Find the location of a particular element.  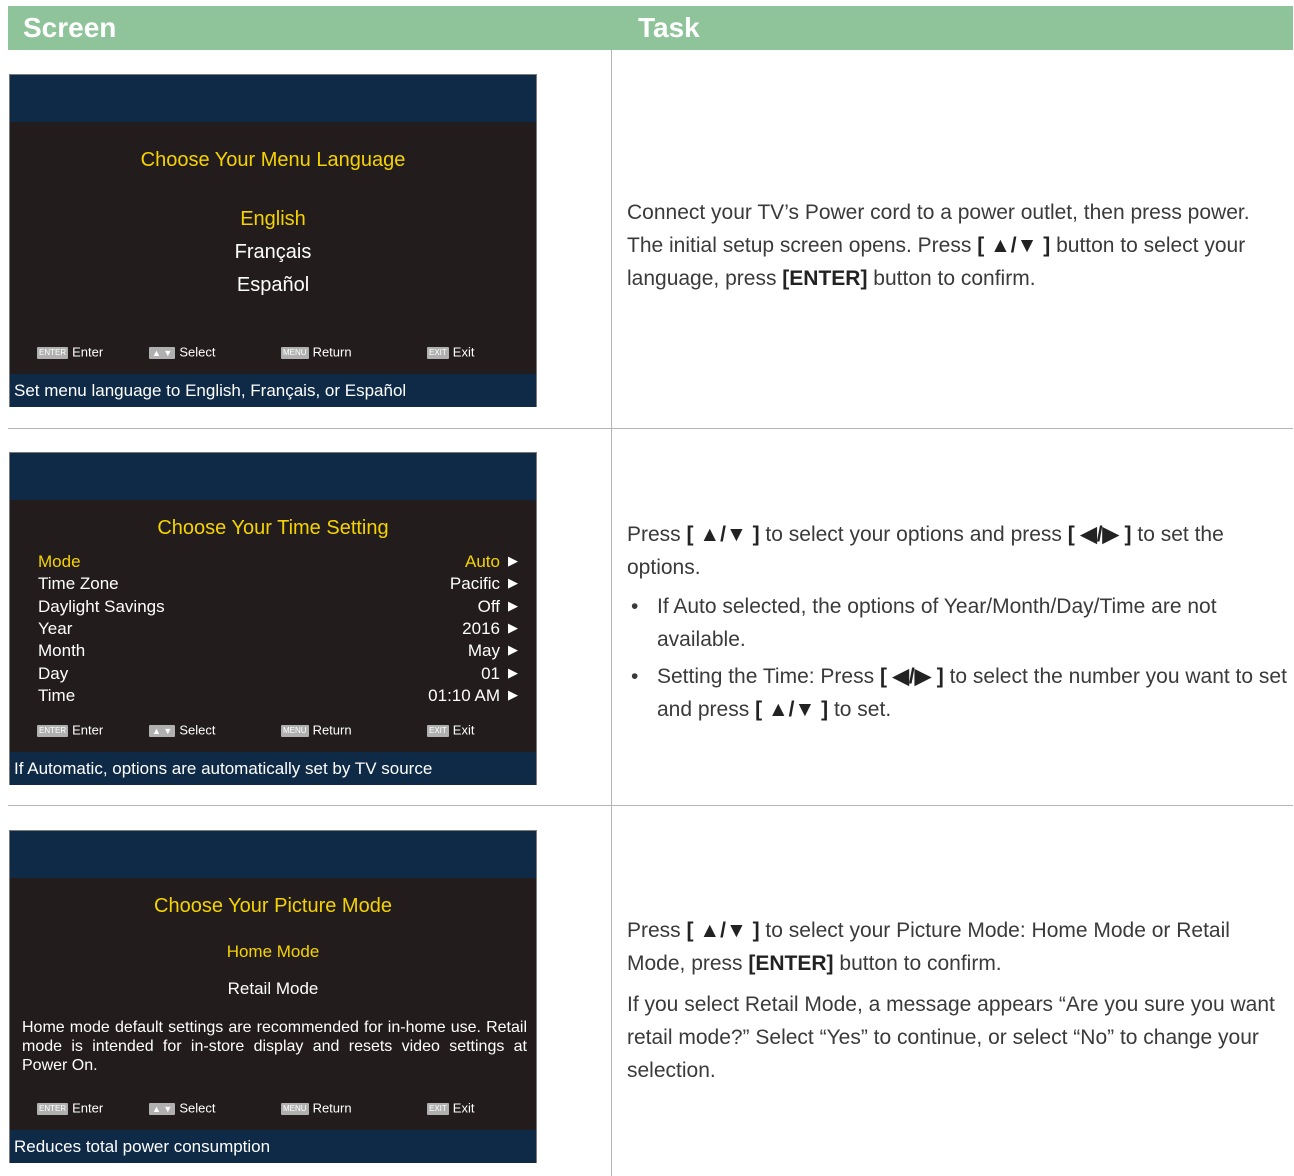

language-option-espanol: Español is located at coordinates (273, 285).